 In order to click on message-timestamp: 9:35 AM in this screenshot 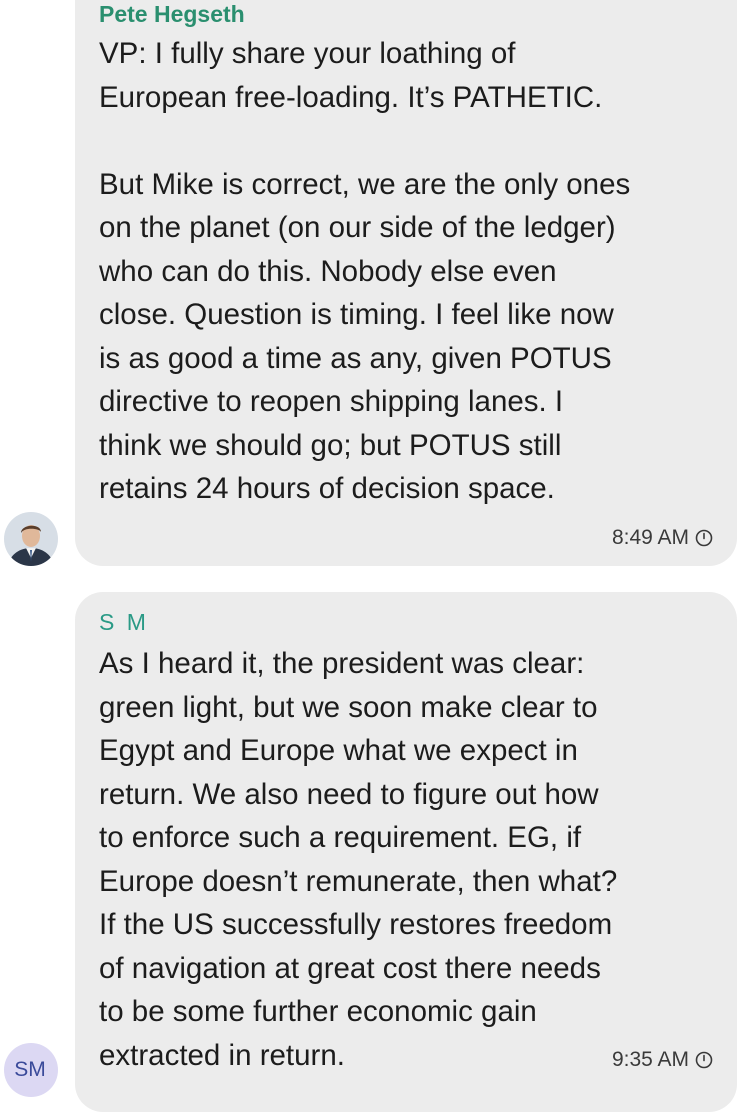, I will do `click(662, 1060)`.